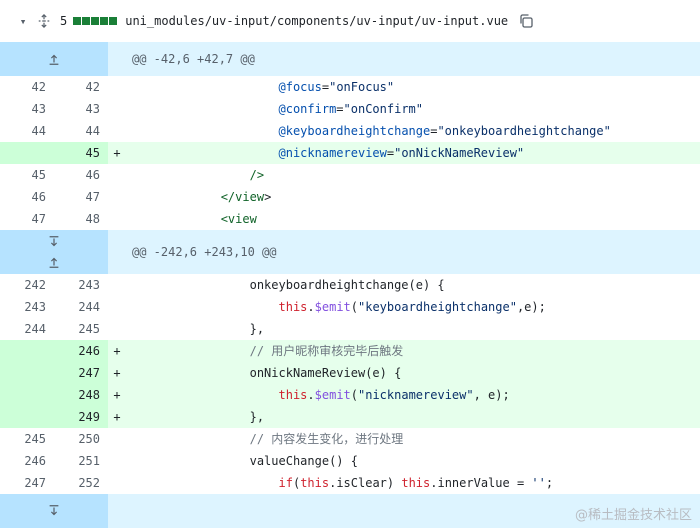 The width and height of the screenshot is (700, 528). Describe the element at coordinates (81, 439) in the screenshot. I see `new-line-number: 250` at that location.